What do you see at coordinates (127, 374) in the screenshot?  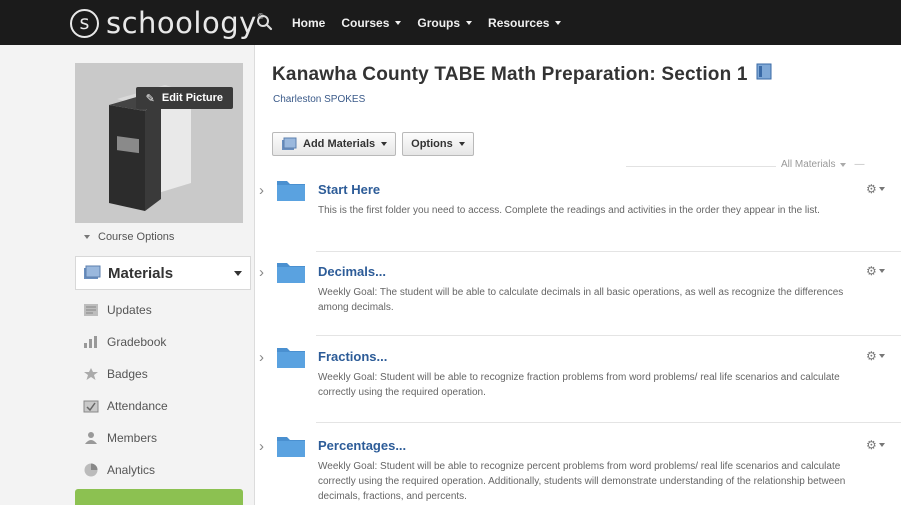 I see `sidebar-item-label: Badges` at bounding box center [127, 374].